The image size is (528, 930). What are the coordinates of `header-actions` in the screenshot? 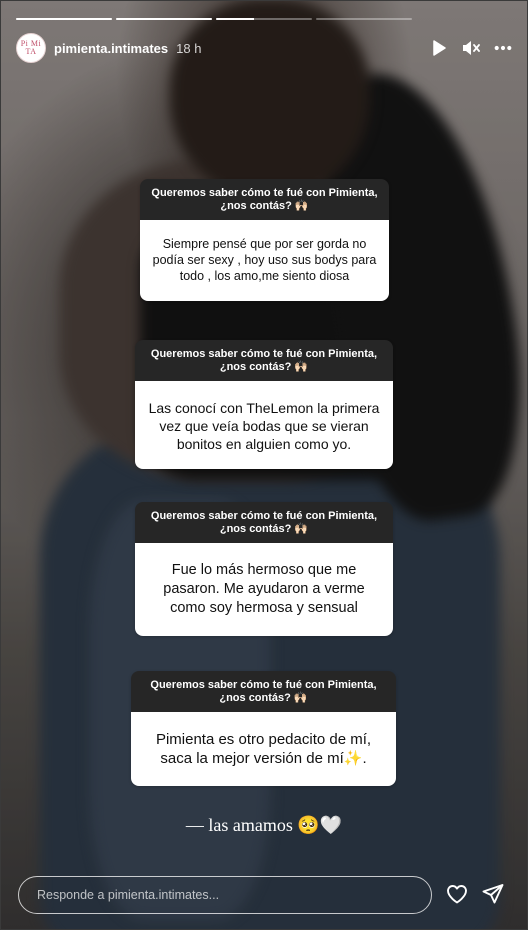 It's located at (471, 48).